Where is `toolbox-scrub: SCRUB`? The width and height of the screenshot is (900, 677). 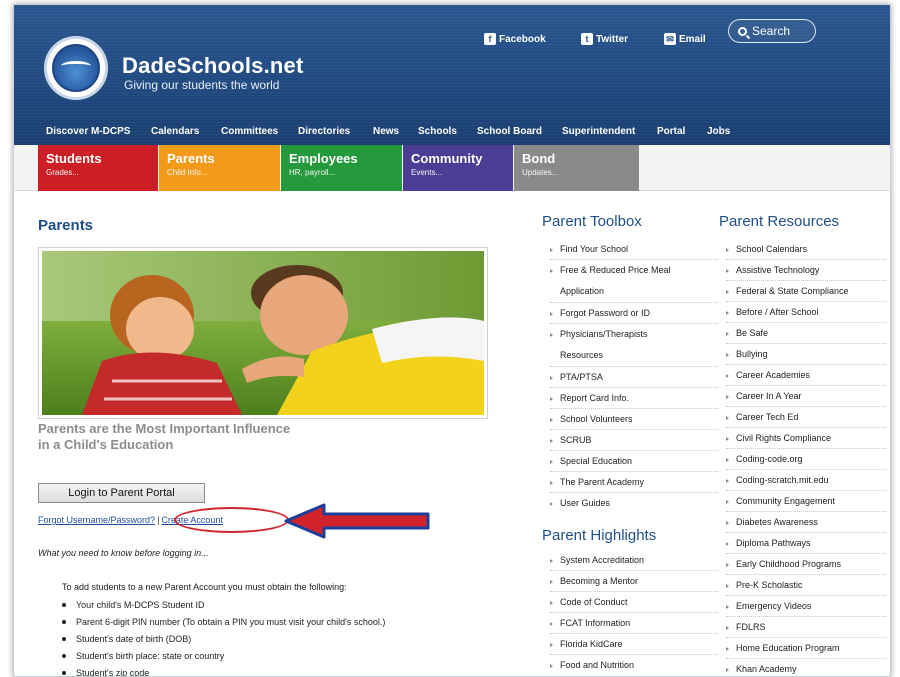 toolbox-scrub: SCRUB is located at coordinates (634, 440).